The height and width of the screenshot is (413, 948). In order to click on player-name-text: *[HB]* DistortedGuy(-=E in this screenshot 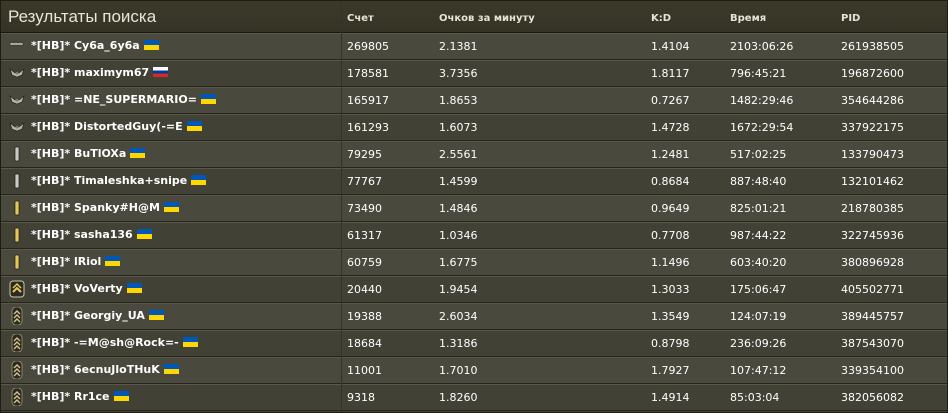, I will do `click(107, 126)`.